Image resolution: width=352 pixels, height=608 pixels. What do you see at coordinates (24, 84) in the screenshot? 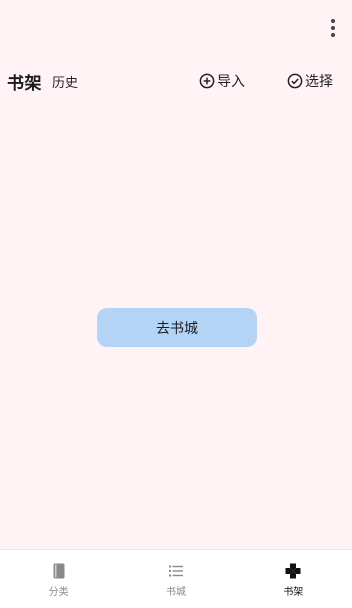
I see `page-title: 书架` at bounding box center [24, 84].